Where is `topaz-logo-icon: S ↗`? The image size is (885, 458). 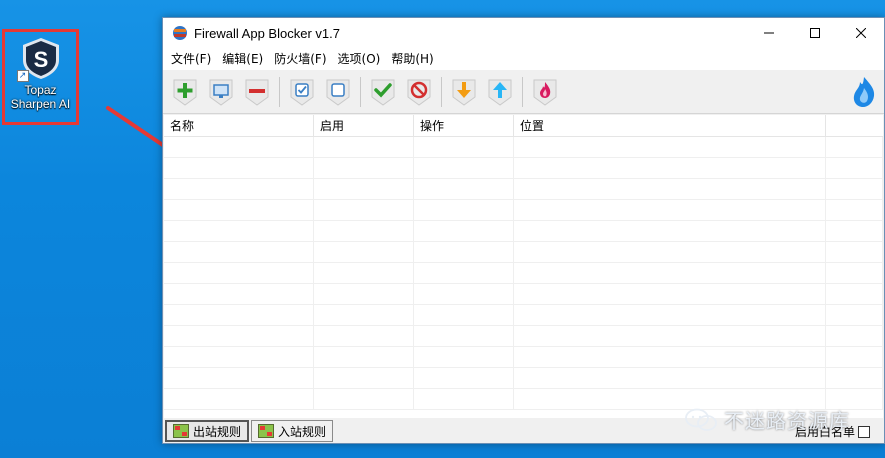
topaz-logo-icon: S ↗ is located at coordinates (39, 59).